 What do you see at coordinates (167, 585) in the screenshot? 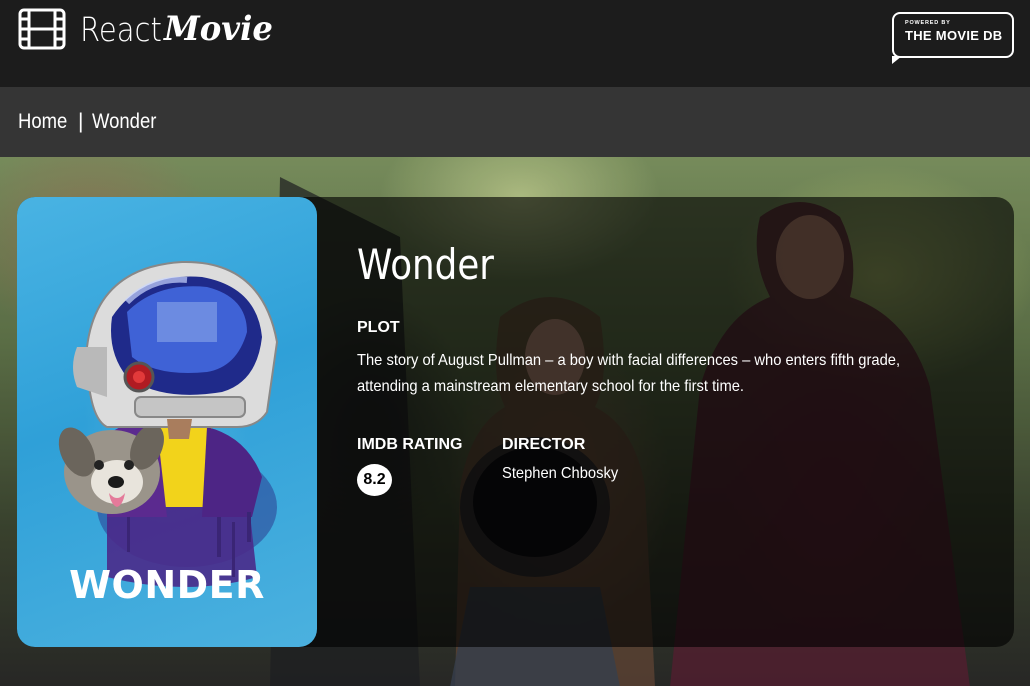
I see `poster-title: WONDER` at bounding box center [167, 585].